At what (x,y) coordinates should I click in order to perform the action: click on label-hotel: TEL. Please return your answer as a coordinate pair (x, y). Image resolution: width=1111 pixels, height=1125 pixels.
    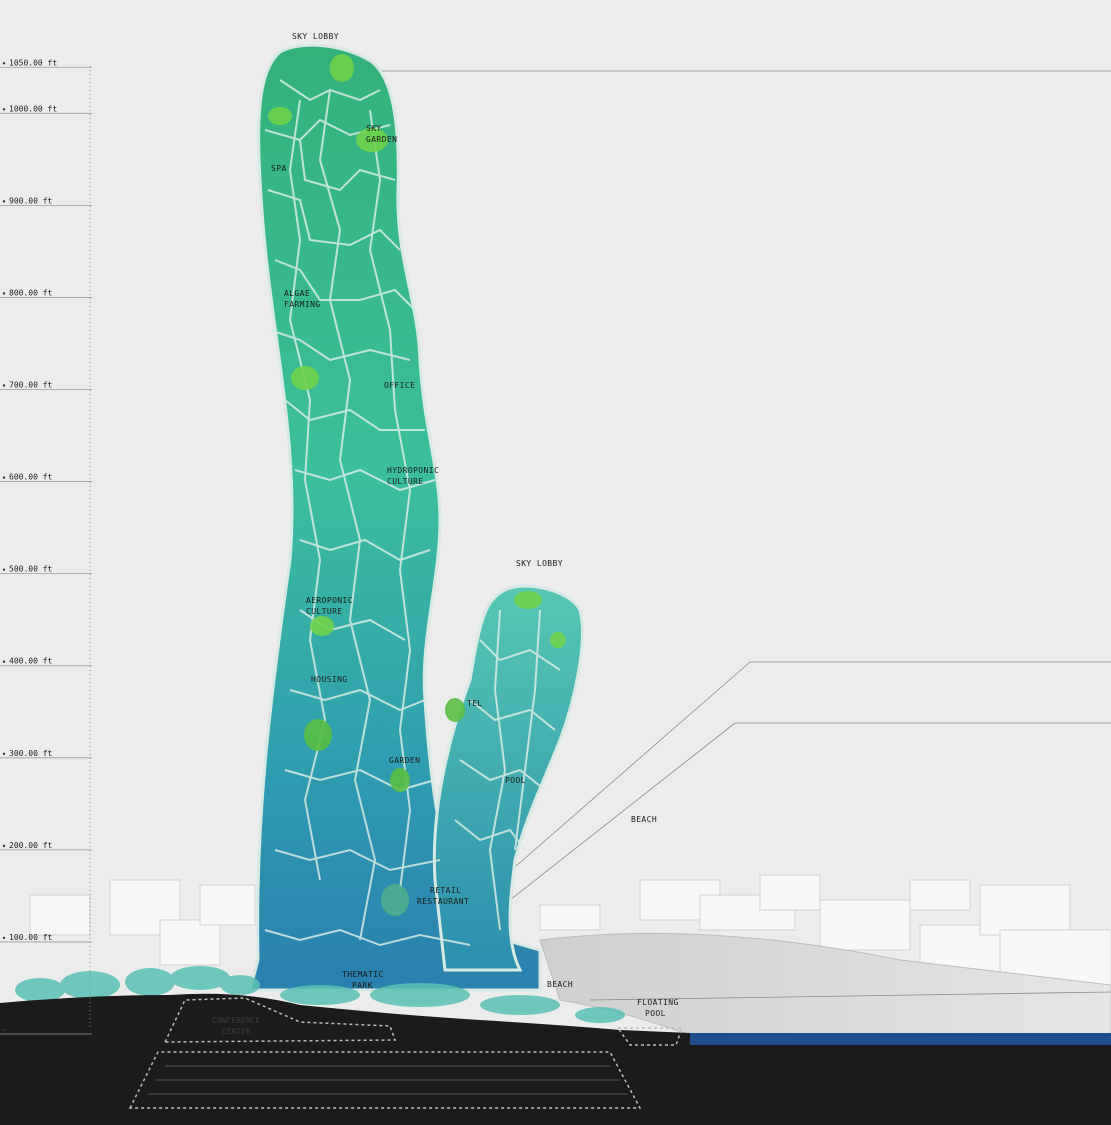
    Looking at the image, I should click on (475, 703).